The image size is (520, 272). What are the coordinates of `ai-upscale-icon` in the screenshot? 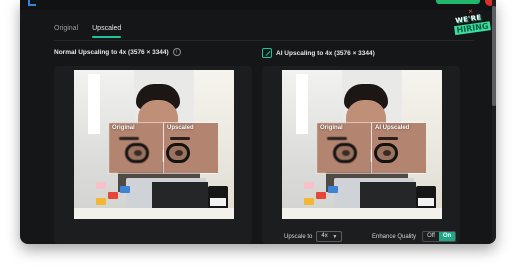 It's located at (267, 53).